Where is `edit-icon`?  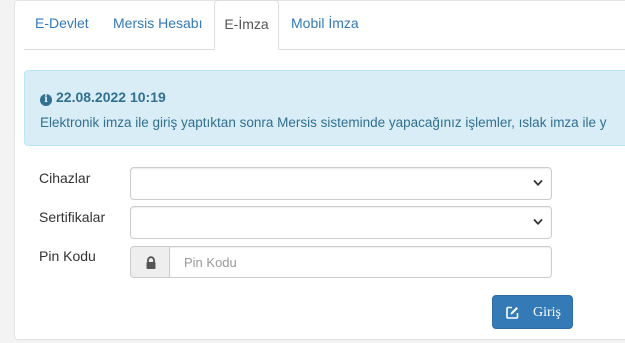 edit-icon is located at coordinates (512, 312).